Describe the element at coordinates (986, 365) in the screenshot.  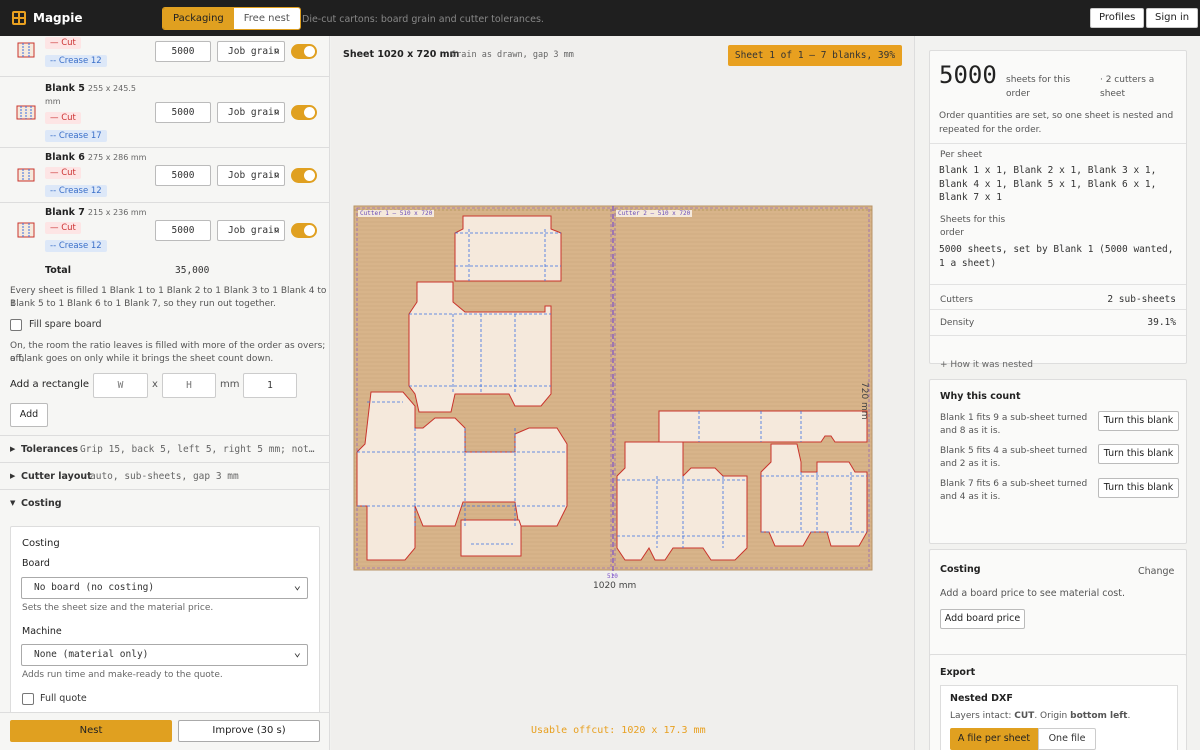
I see `how-nested-toggle: + How it was nested` at that location.